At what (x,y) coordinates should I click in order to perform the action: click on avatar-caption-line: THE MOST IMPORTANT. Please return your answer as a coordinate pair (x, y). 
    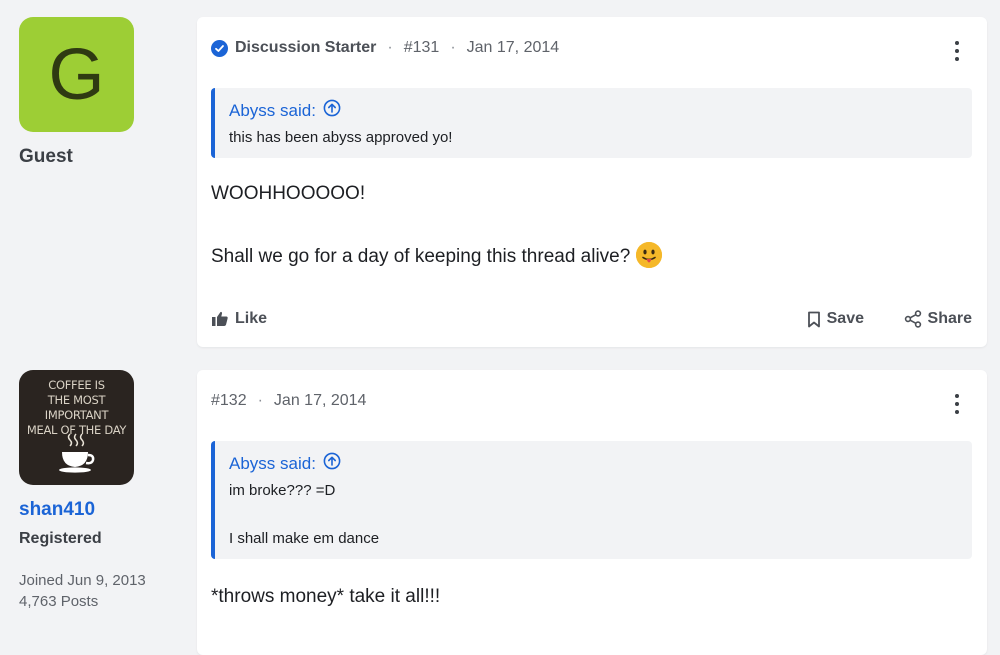
    Looking at the image, I should click on (76, 407).